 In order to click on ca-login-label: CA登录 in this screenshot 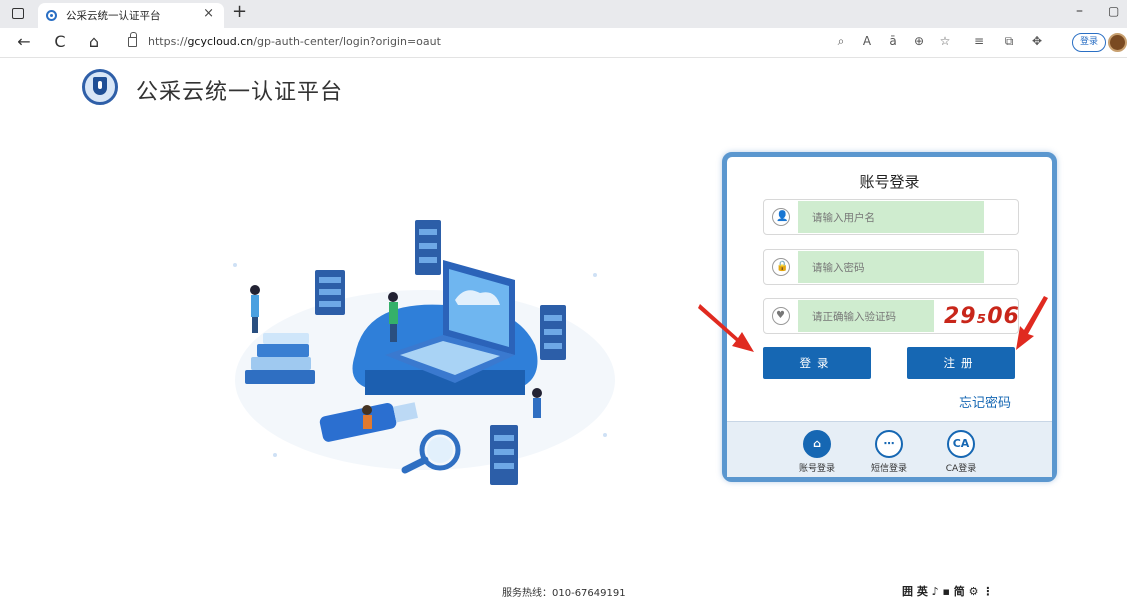, I will do `click(961, 469)`.